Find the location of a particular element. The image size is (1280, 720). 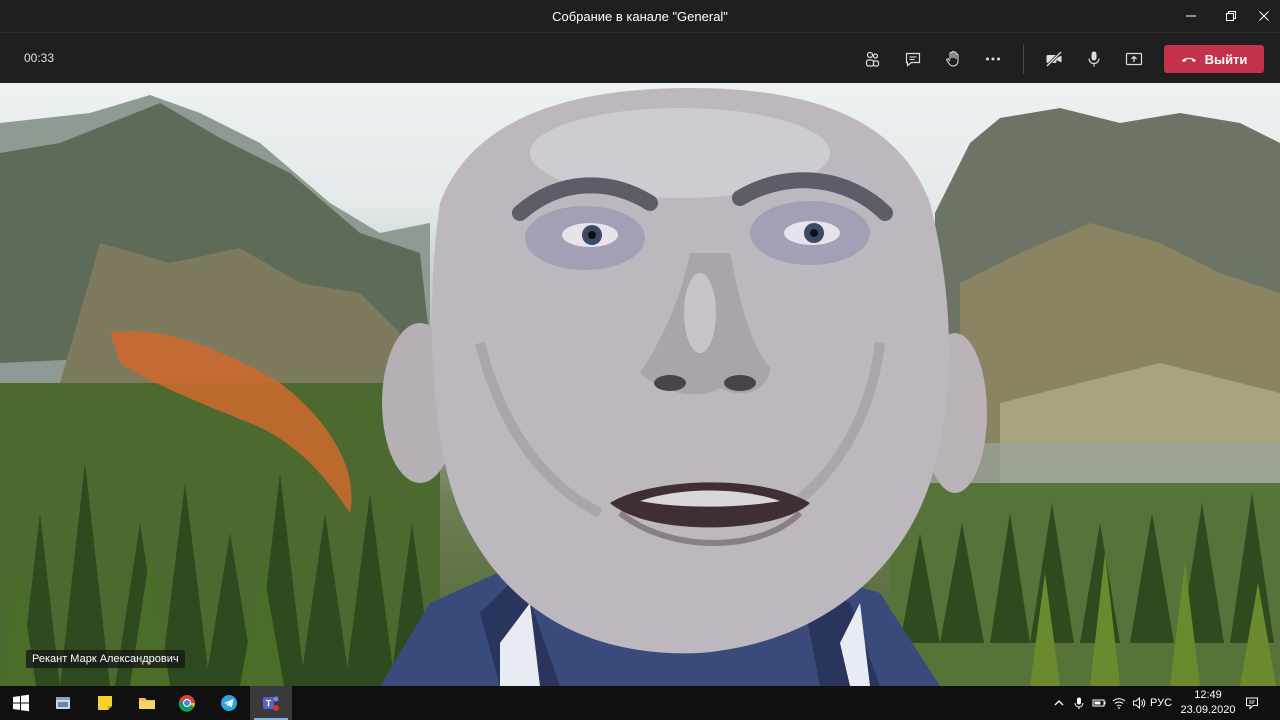

chrome-icon is located at coordinates (187, 703).